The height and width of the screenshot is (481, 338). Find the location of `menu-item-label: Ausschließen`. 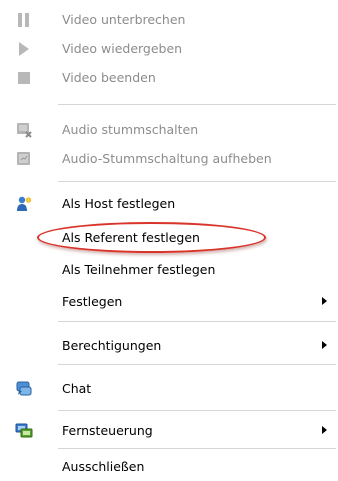

menu-item-label: Ausschließen is located at coordinates (103, 466).